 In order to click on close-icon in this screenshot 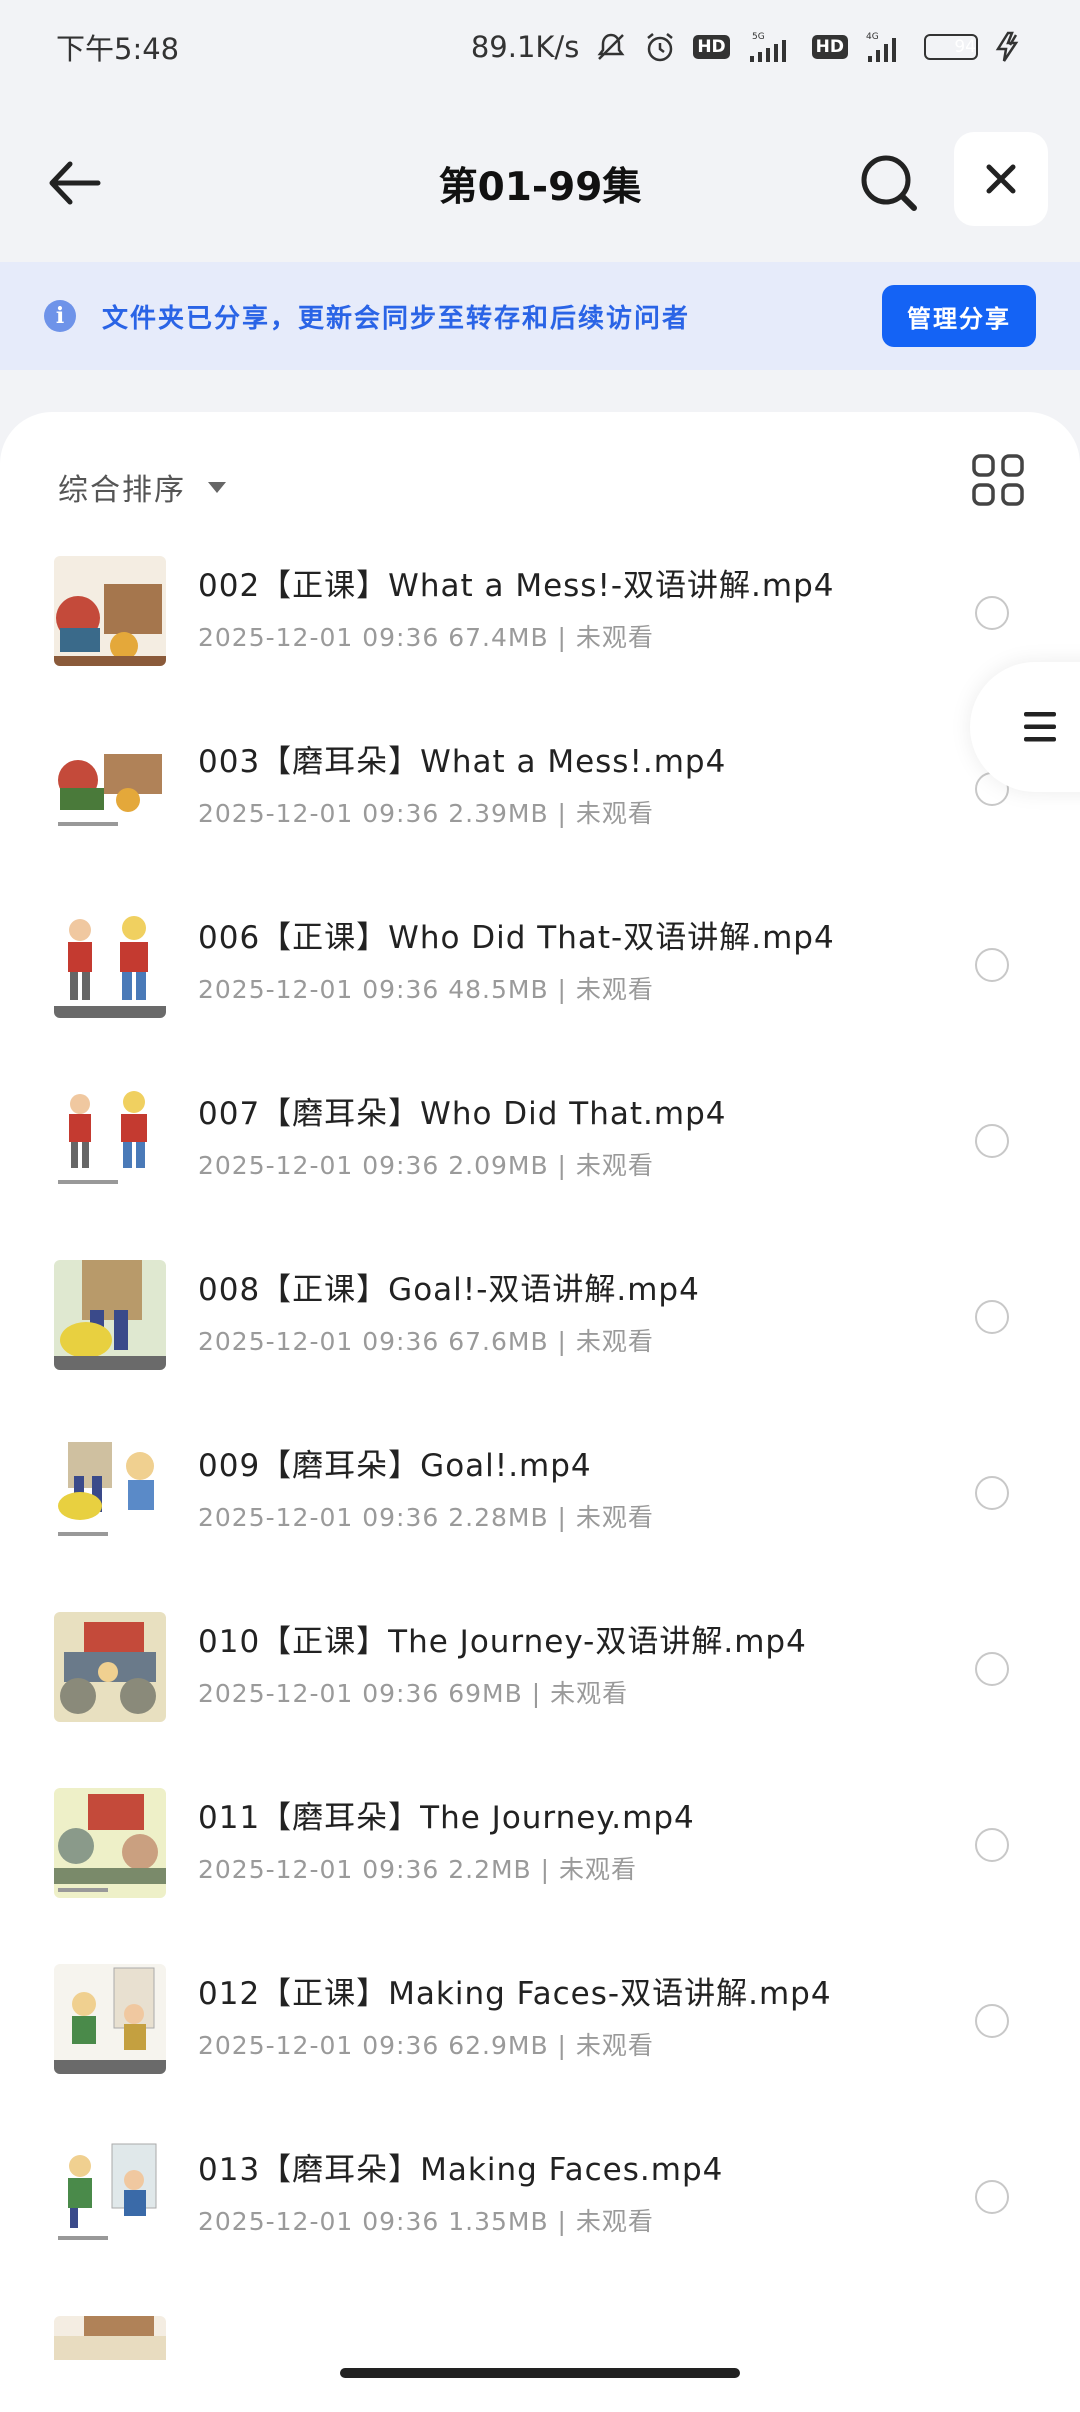, I will do `click(1001, 179)`.